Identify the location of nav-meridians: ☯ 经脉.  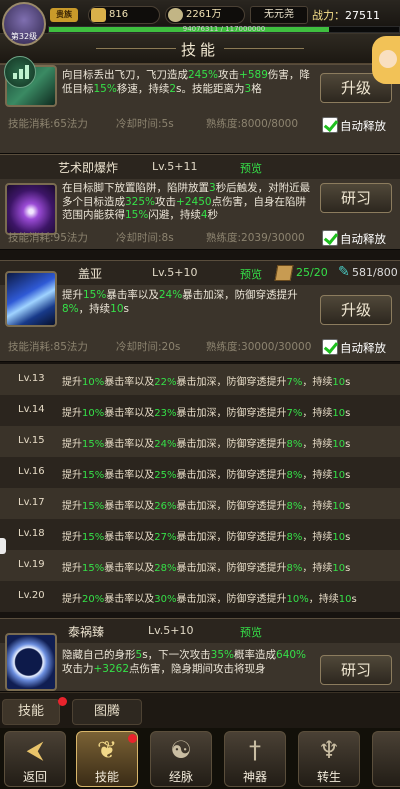
(181, 759).